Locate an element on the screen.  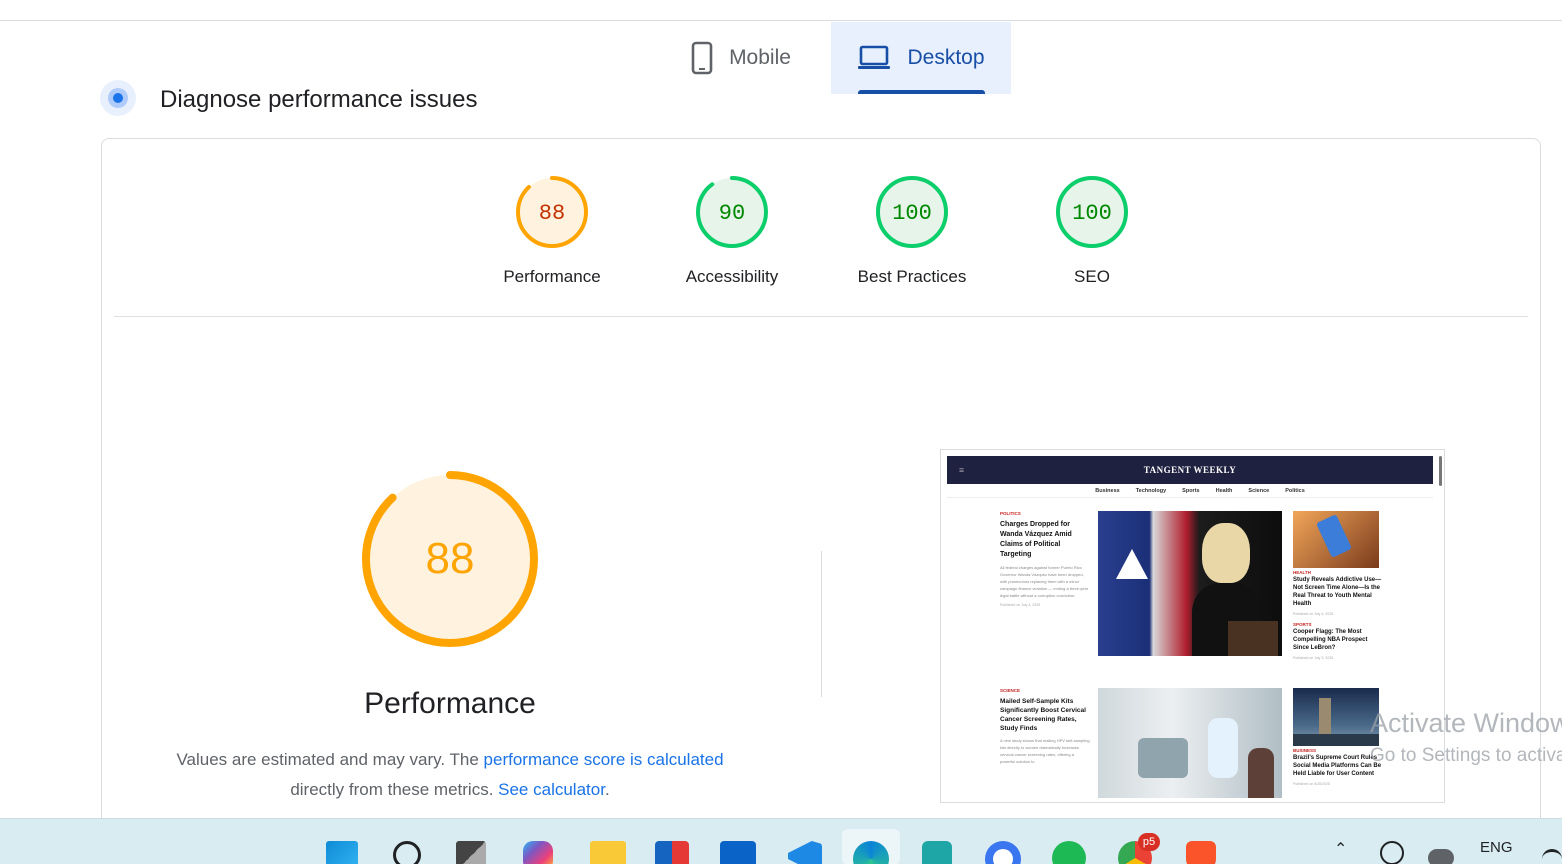
chrome-profile-badge: p5 is located at coordinates (1149, 842).